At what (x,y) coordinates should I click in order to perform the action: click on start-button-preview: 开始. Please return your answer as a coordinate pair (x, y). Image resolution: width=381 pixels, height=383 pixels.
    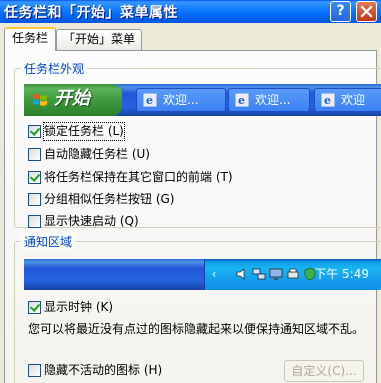
    Looking at the image, I should click on (73, 100).